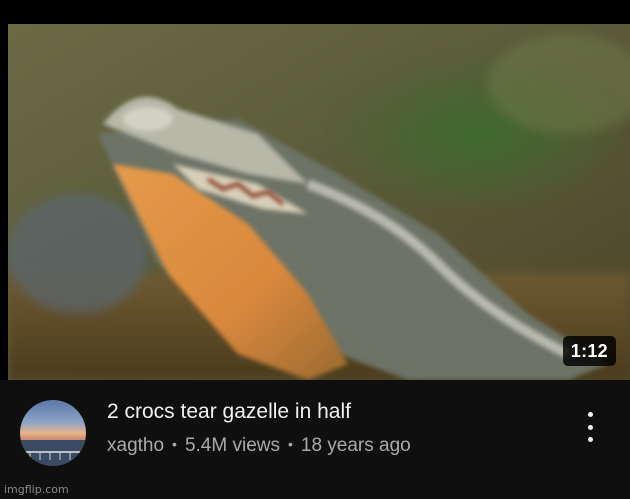 The width and height of the screenshot is (630, 499). I want to click on channel-name: xagtho, so click(135, 445).